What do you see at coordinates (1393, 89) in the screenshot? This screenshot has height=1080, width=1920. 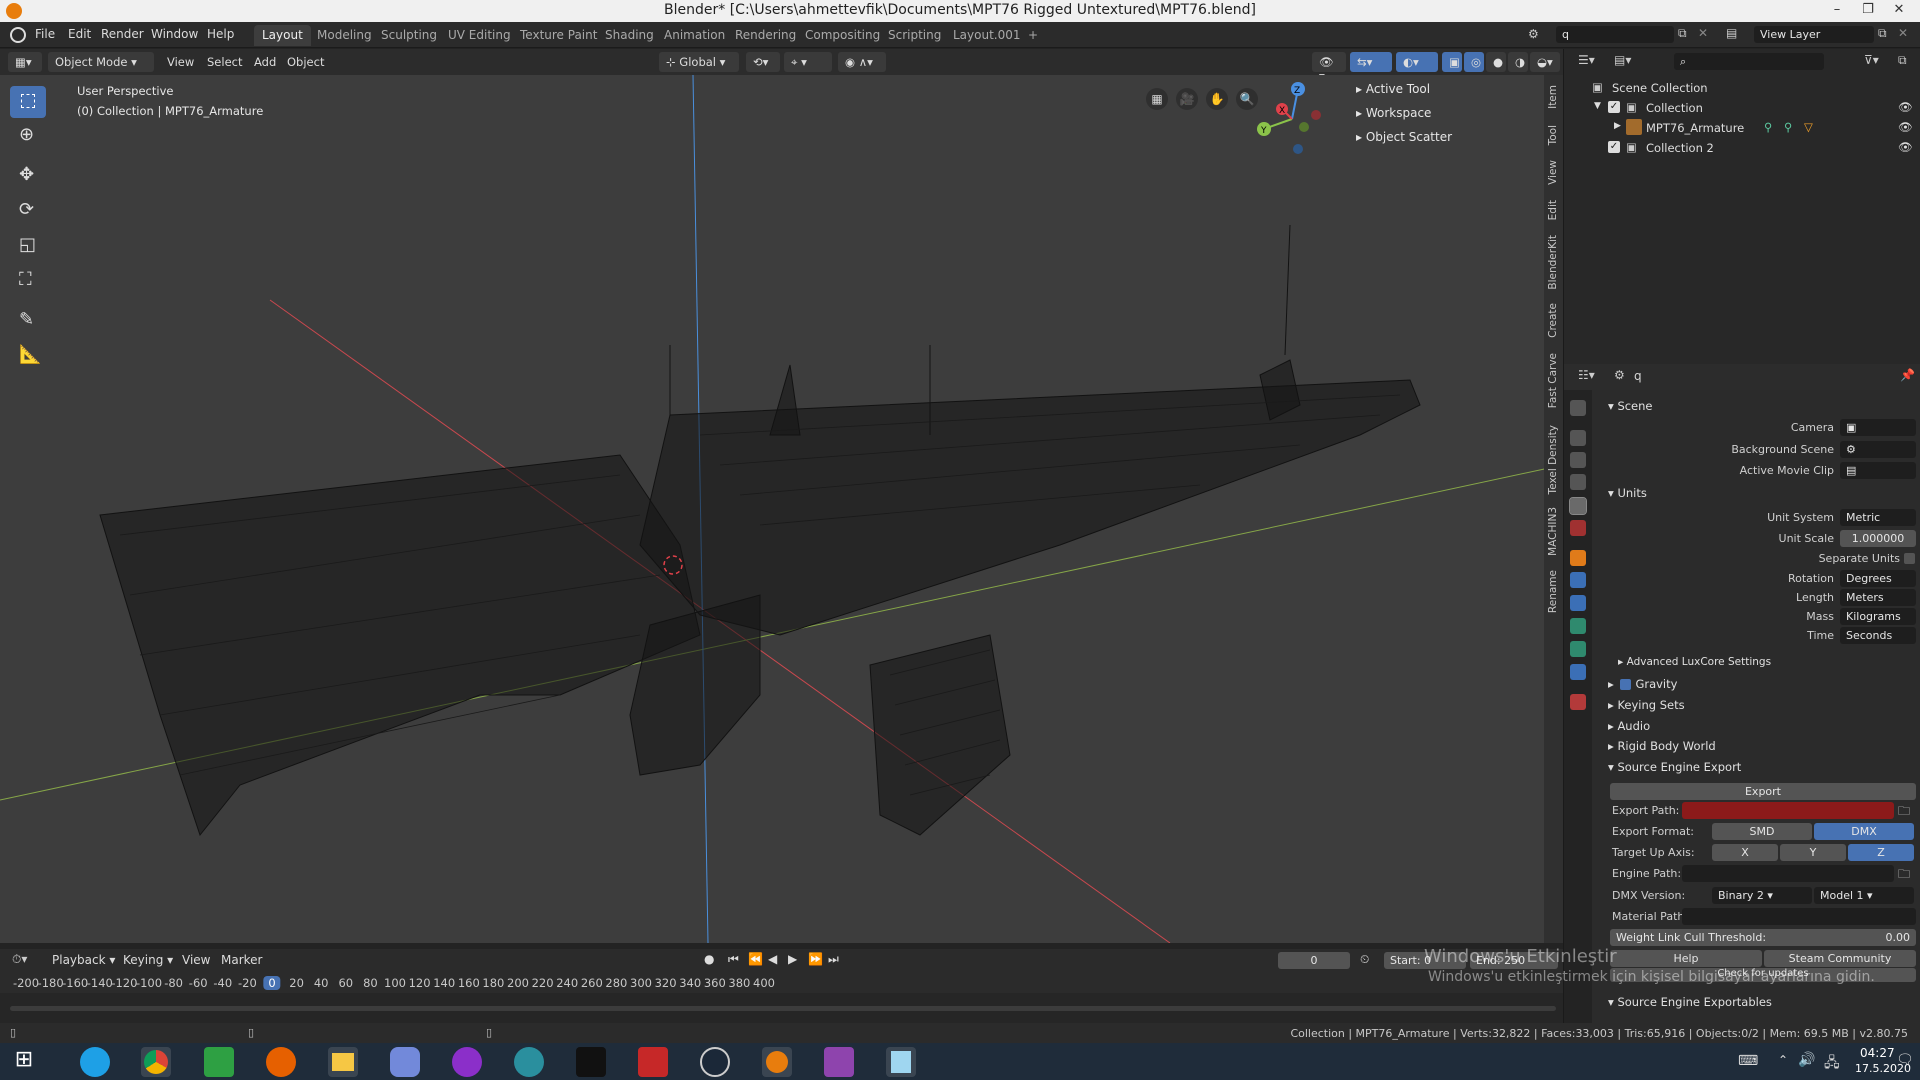 I see `npanel-active-tool: ▸ Active Tool` at bounding box center [1393, 89].